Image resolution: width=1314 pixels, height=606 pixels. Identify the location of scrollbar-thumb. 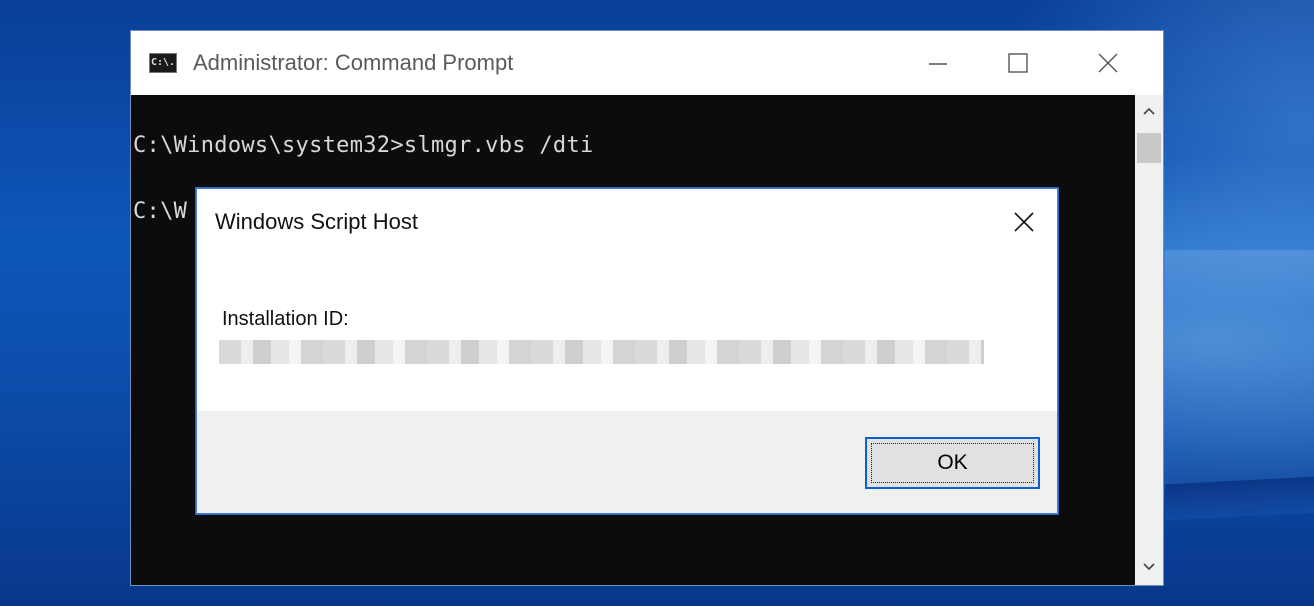
(1149, 148).